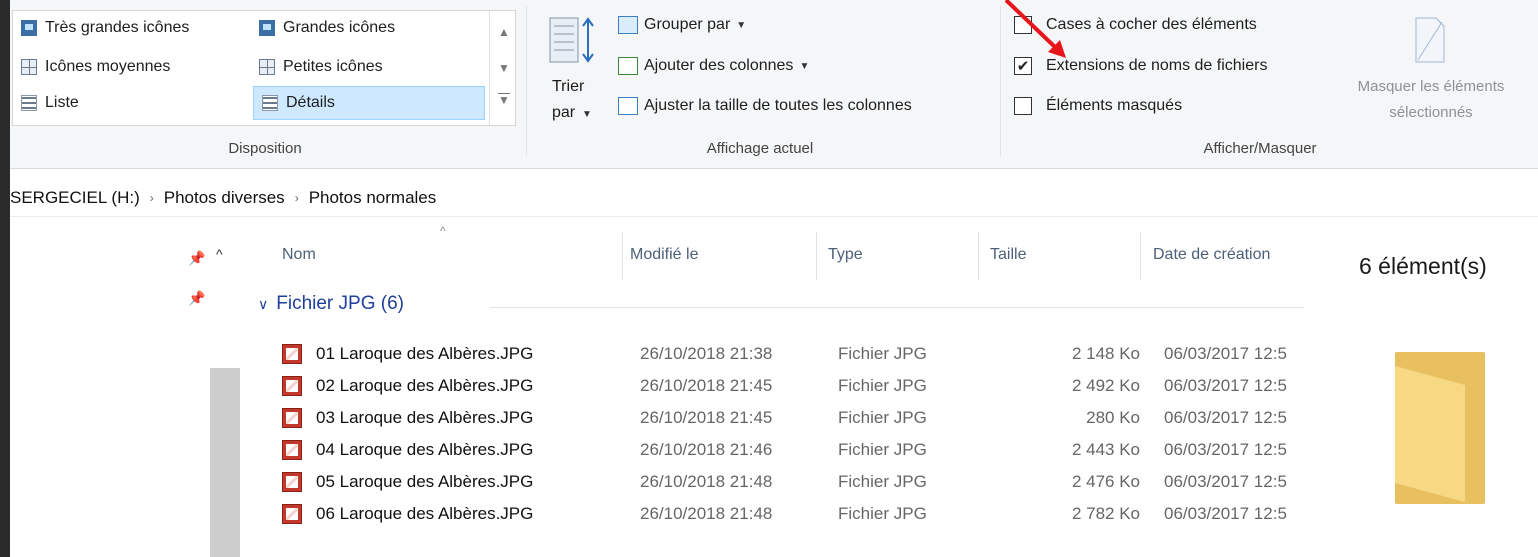 The image size is (1538, 557). I want to click on breadcrumb-item-folder: Photos diverses, so click(224, 198).